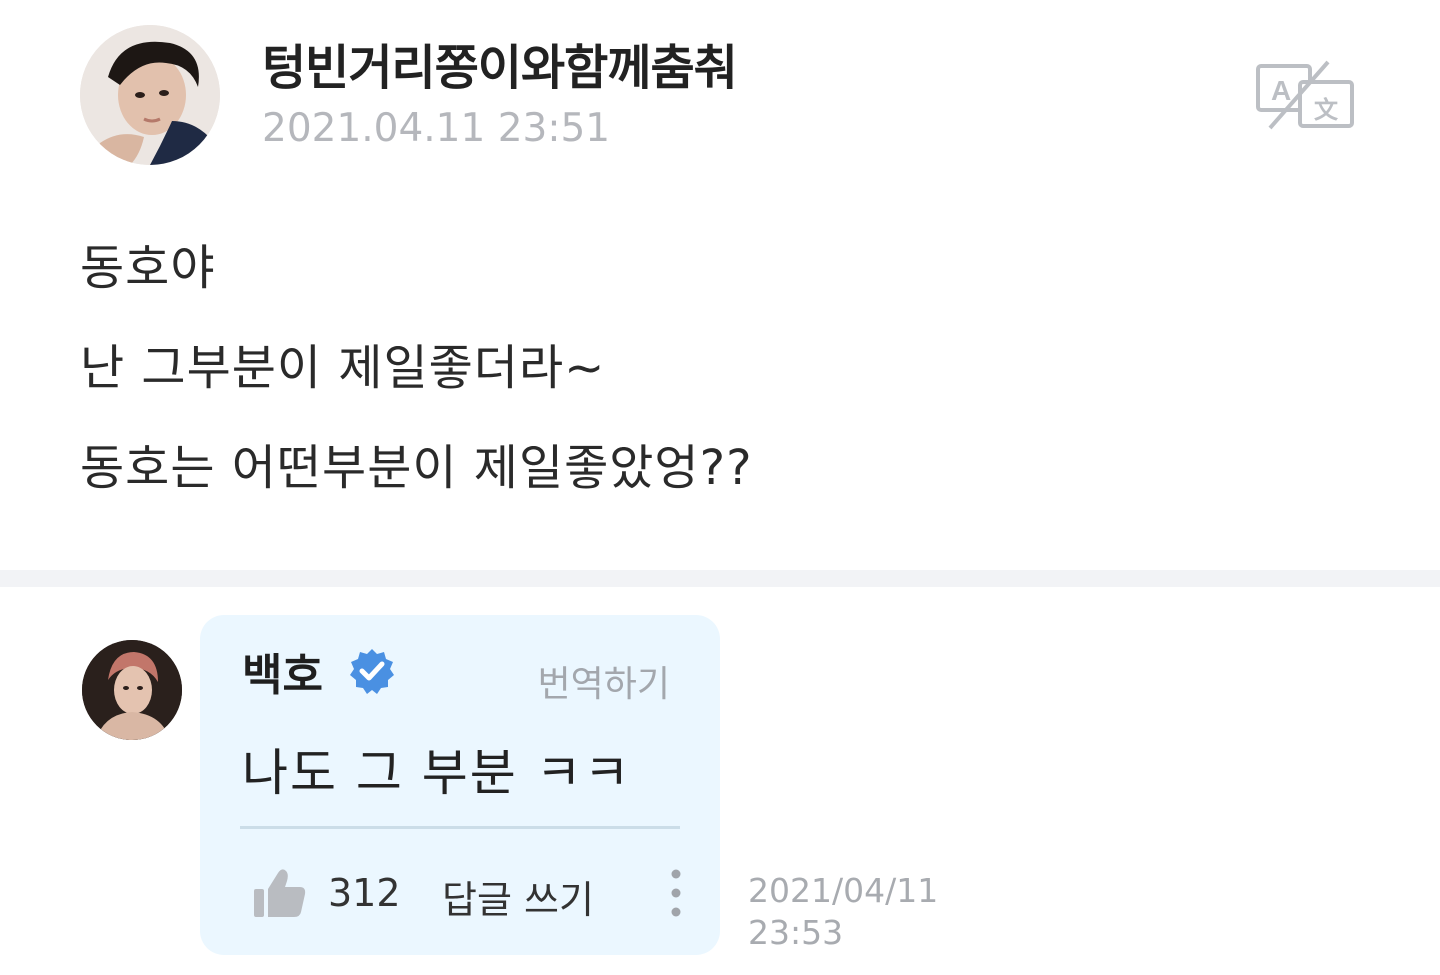  What do you see at coordinates (416, 468) in the screenshot?
I see `post-body-line: 동호는 어떤부분이 제일좋았엉??` at bounding box center [416, 468].